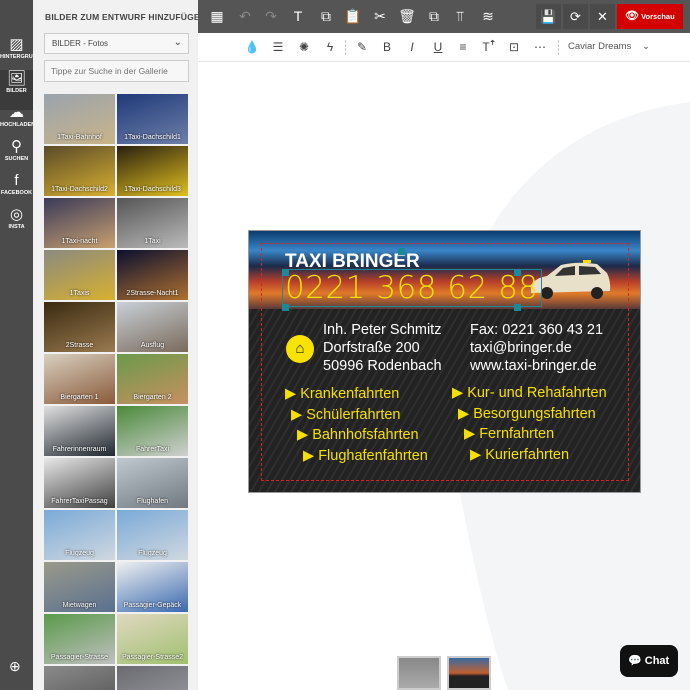 This screenshot has height=690, width=690. Describe the element at coordinates (271, 16) in the screenshot. I see `redo-icon: ↷` at that location.